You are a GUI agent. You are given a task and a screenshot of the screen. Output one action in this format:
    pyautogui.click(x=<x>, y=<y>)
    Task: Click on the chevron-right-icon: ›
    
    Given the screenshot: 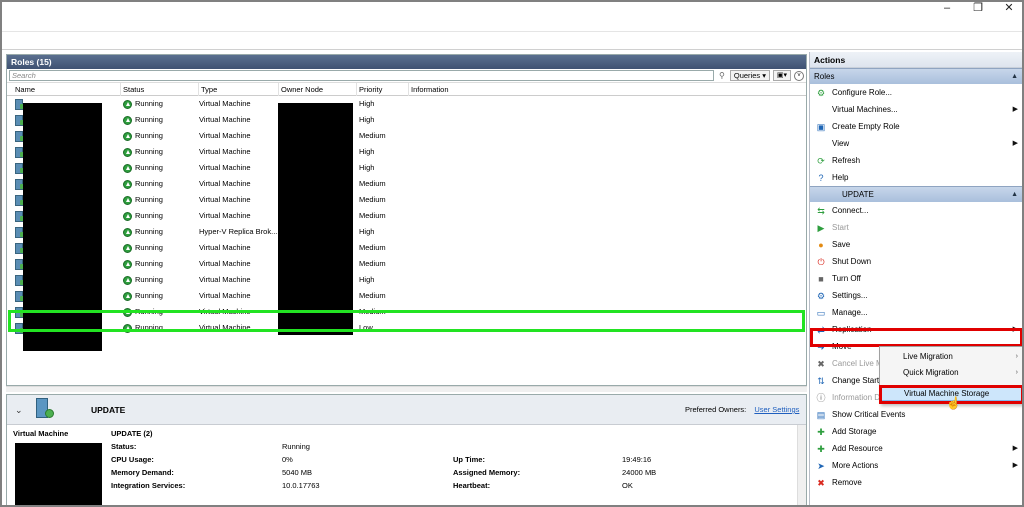 What is the action you would take?
    pyautogui.click(x=1016, y=372)
    